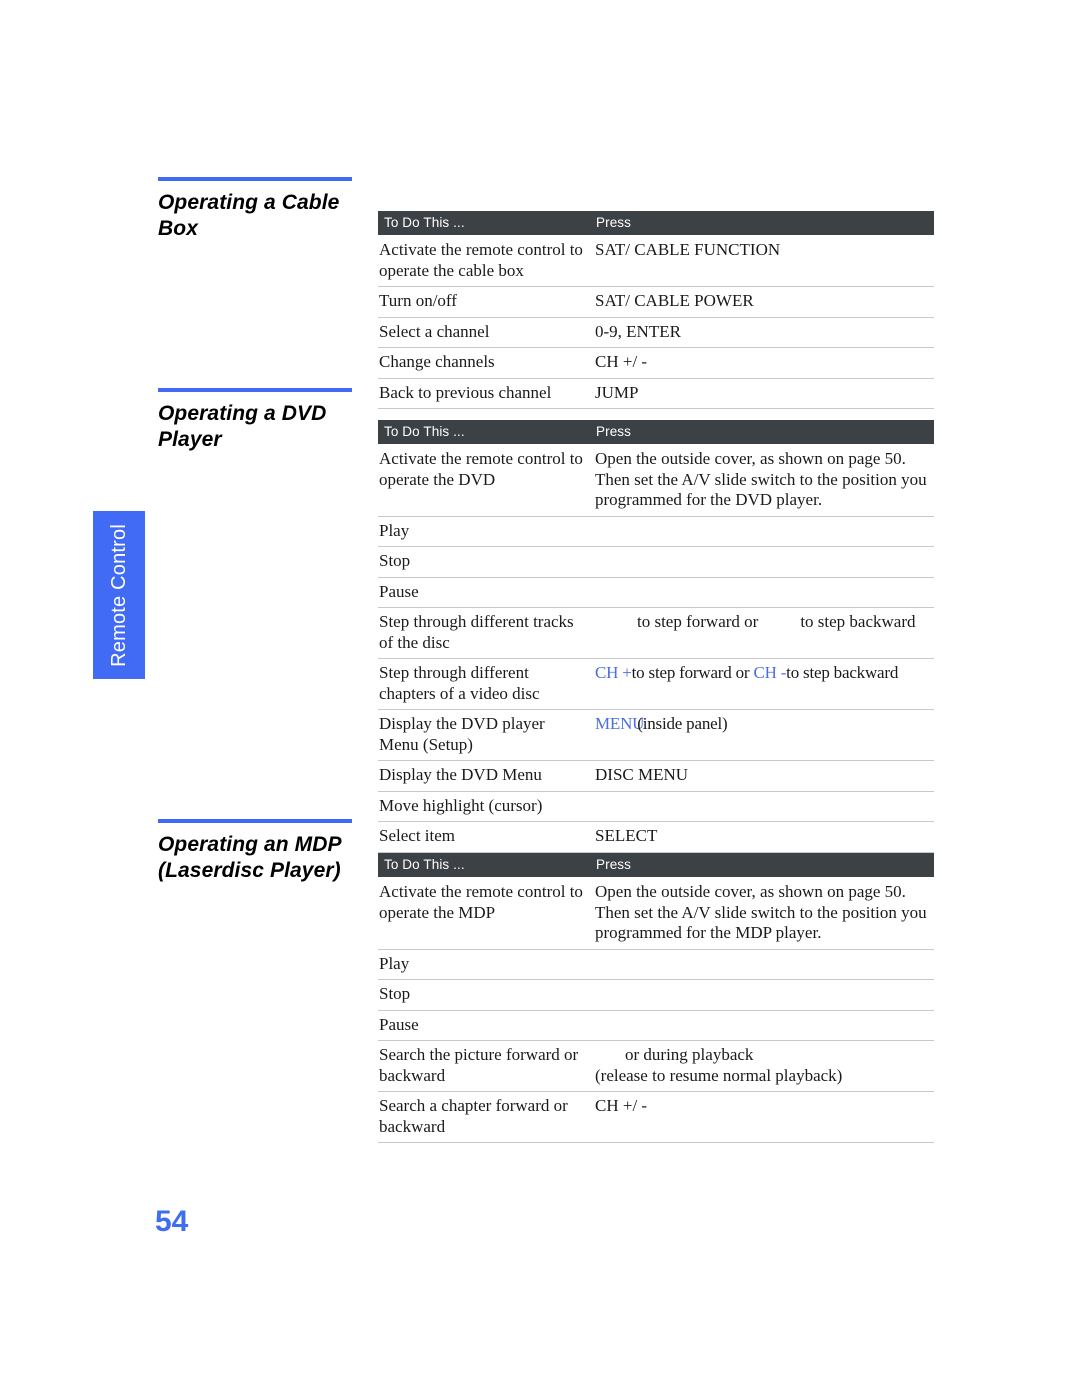 Image resolution: width=1080 pixels, height=1397 pixels. What do you see at coordinates (484, 363) in the screenshot?
I see `cell-action: Change channels` at bounding box center [484, 363].